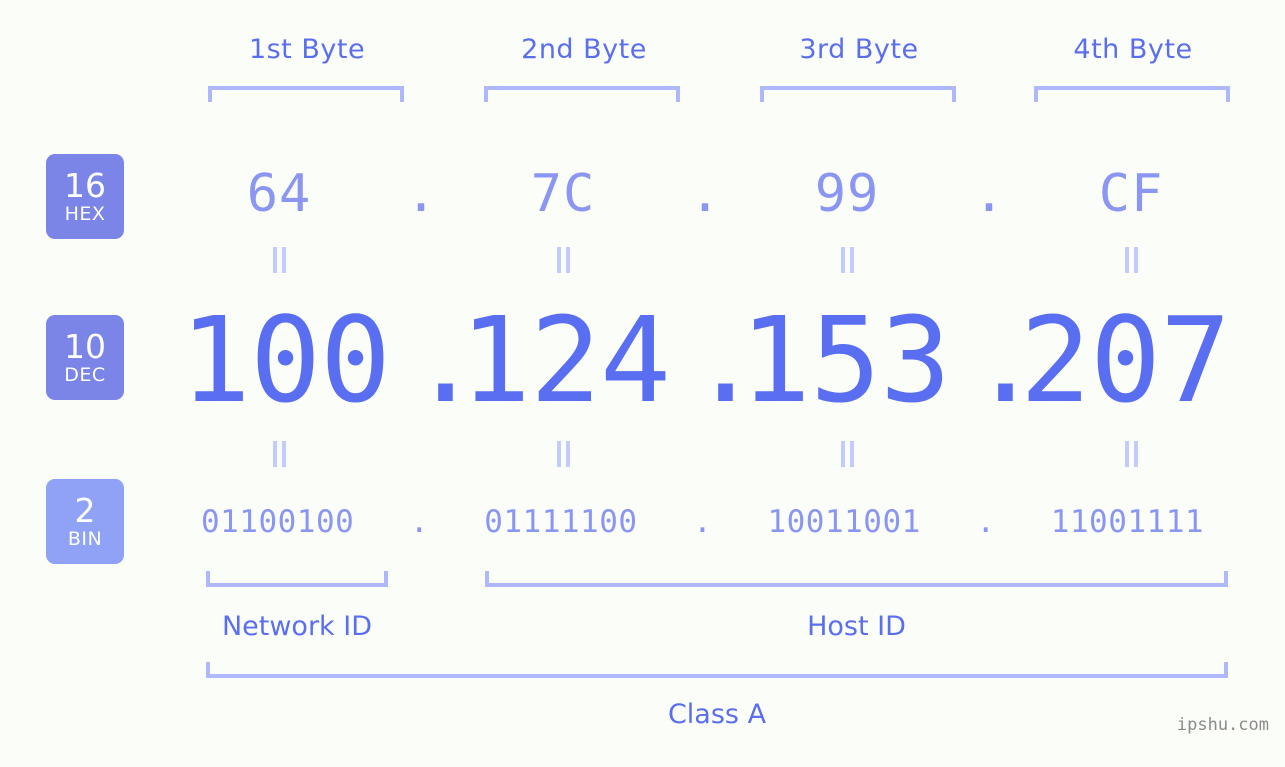 Image resolution: width=1285 pixels, height=767 pixels. Describe the element at coordinates (1133, 49) in the screenshot. I see `byte-header-4: 4th Byte` at that location.